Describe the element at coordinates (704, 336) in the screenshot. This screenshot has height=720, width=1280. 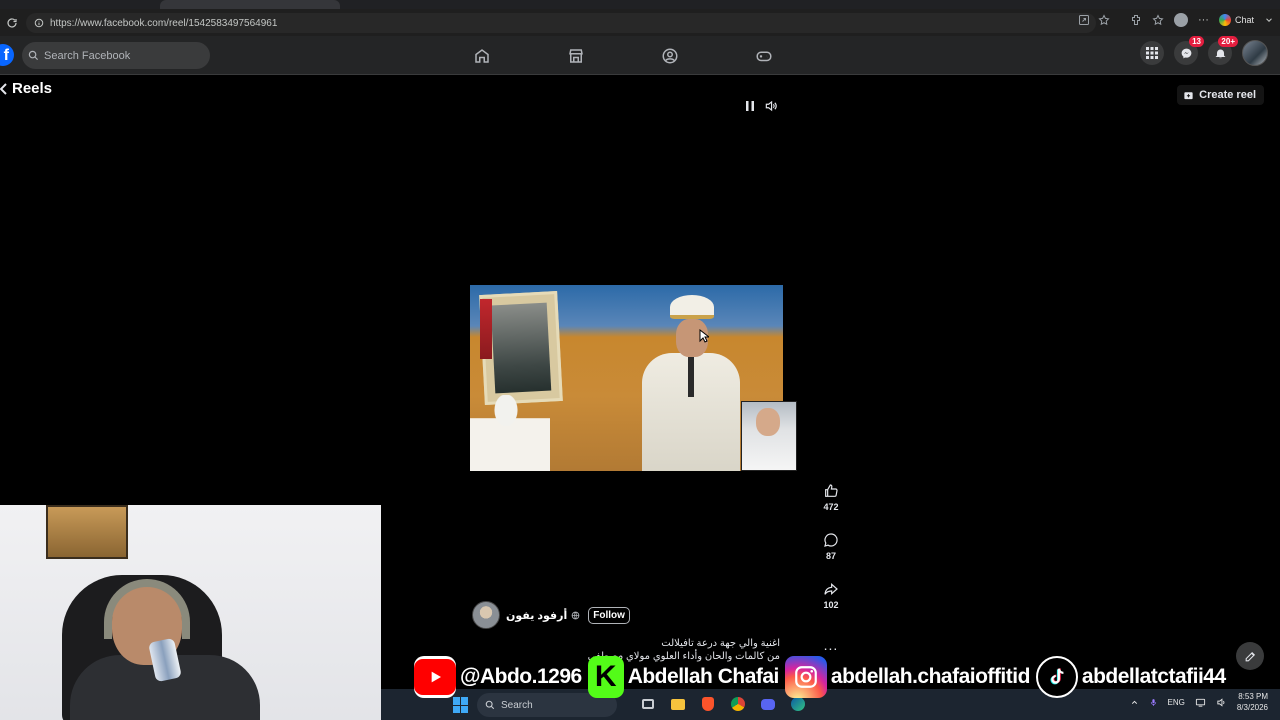
I see `mouse-cursor-icon` at that location.